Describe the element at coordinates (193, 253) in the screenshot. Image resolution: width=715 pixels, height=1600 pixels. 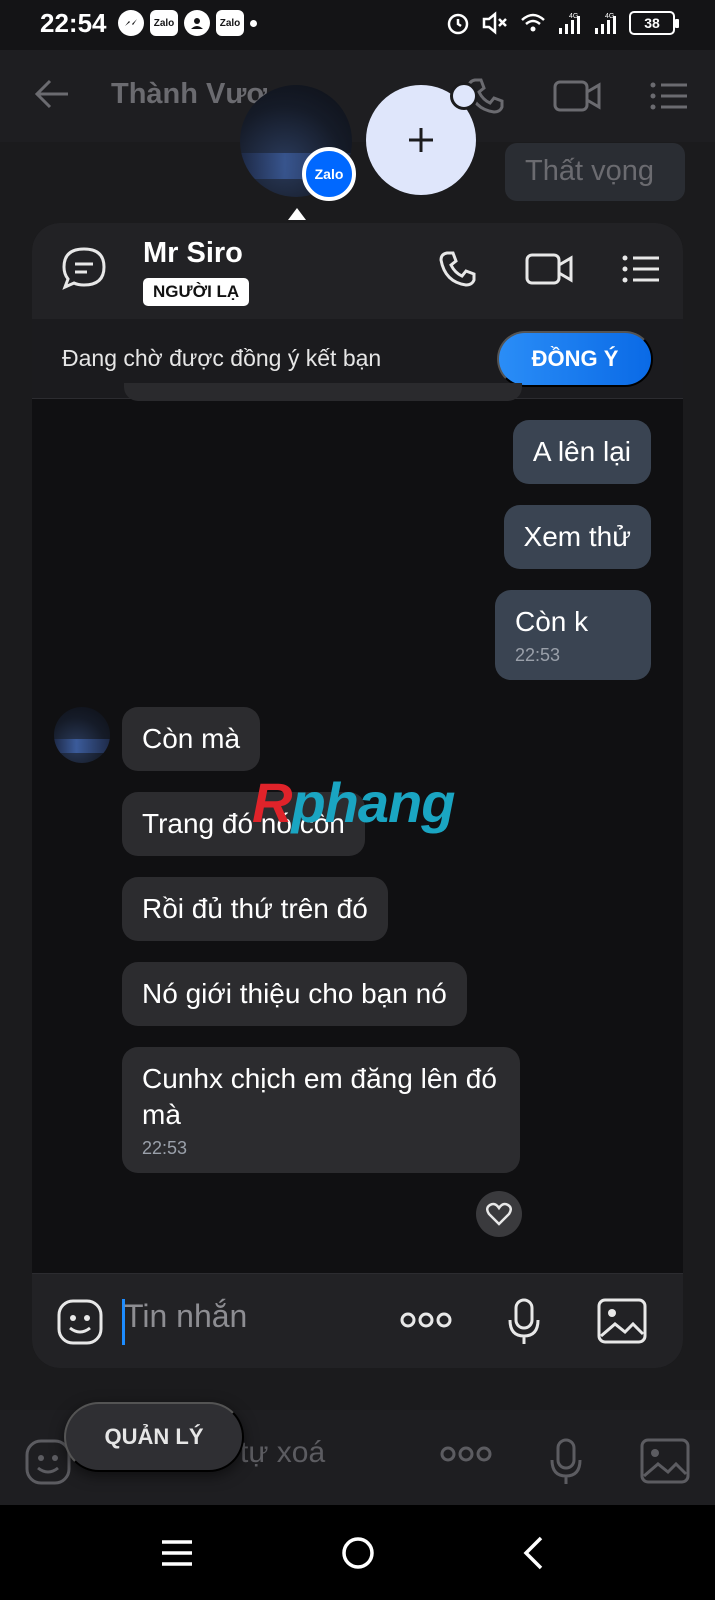
I see `contact-name: Mr Siro` at that location.